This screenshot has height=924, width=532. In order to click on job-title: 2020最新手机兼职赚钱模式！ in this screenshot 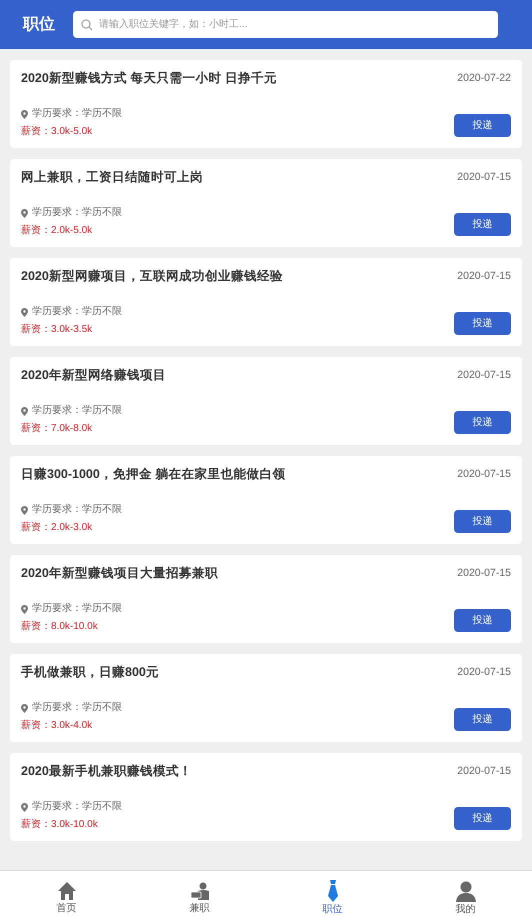, I will do `click(106, 771)`.